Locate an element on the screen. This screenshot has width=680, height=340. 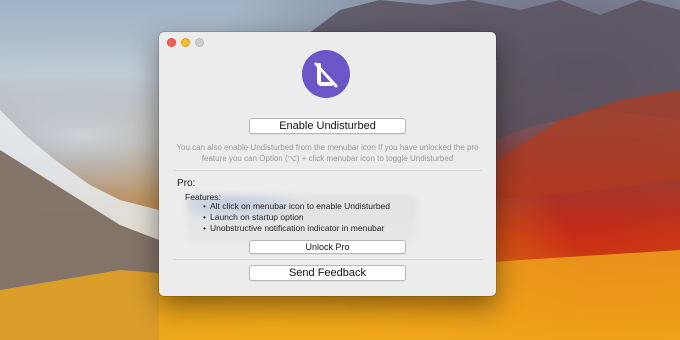
send-feedback-button: Send Feedback is located at coordinates (327, 273).